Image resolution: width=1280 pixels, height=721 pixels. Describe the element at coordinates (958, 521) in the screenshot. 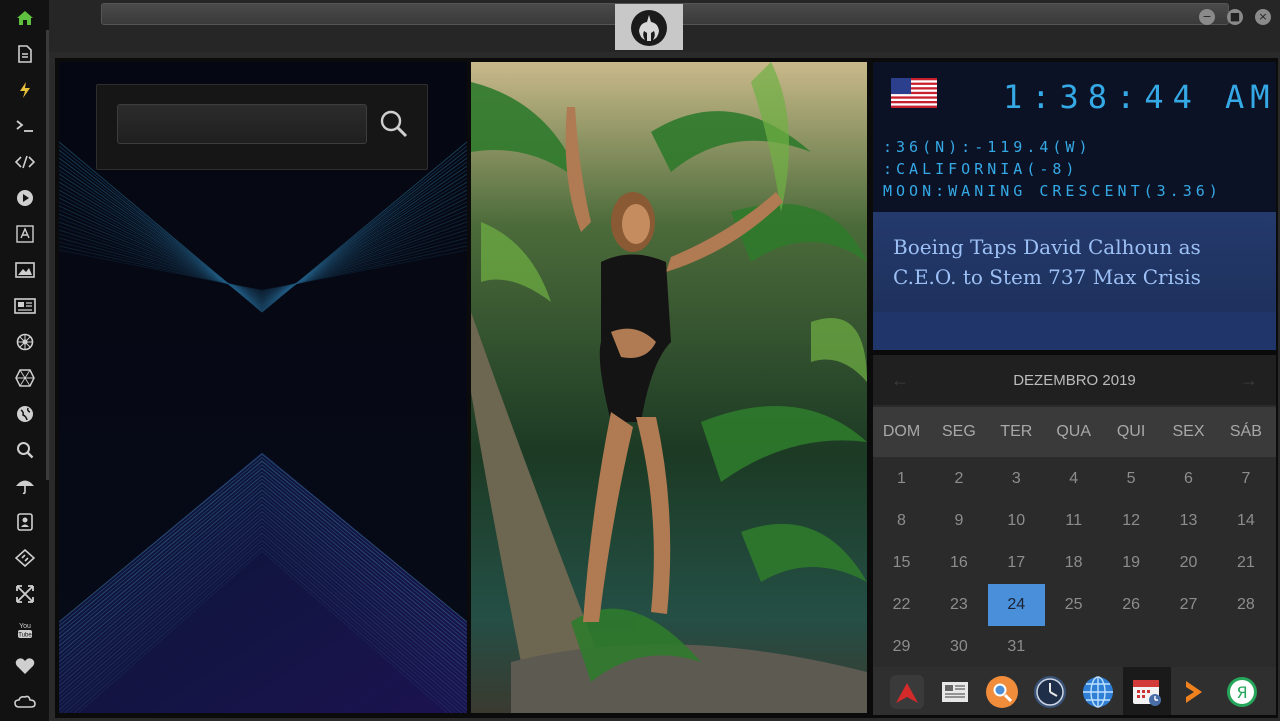

I see `calendar-day: 9` at that location.